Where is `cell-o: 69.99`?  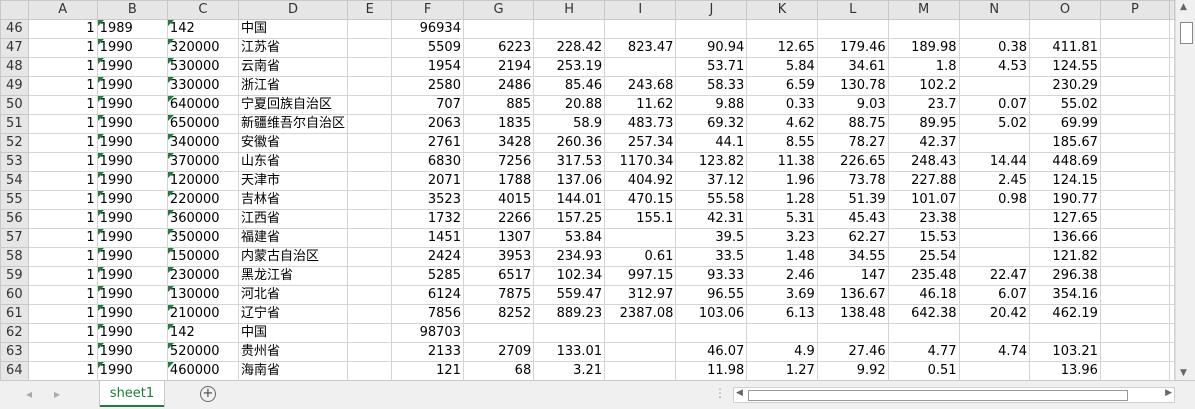 cell-o: 69.99 is located at coordinates (1065, 124).